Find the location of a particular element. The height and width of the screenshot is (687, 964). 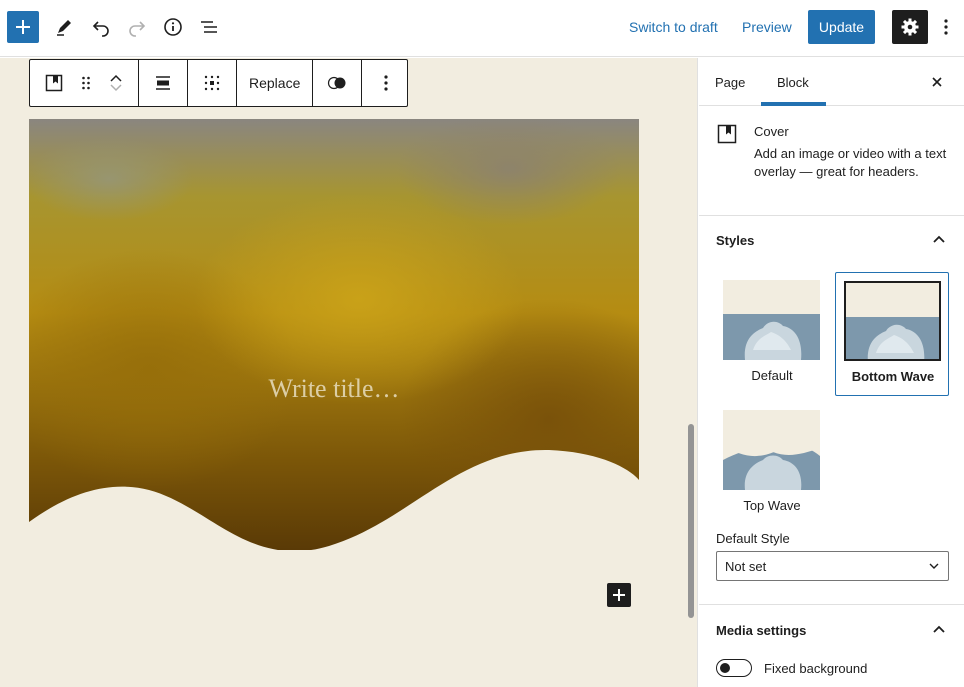

redo-button is located at coordinates (137, 27).